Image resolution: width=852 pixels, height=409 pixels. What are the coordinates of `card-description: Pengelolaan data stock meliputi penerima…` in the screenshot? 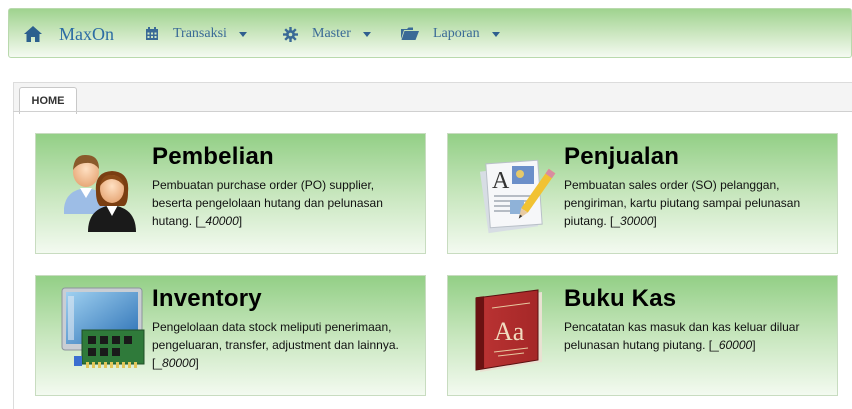 It's located at (275, 345).